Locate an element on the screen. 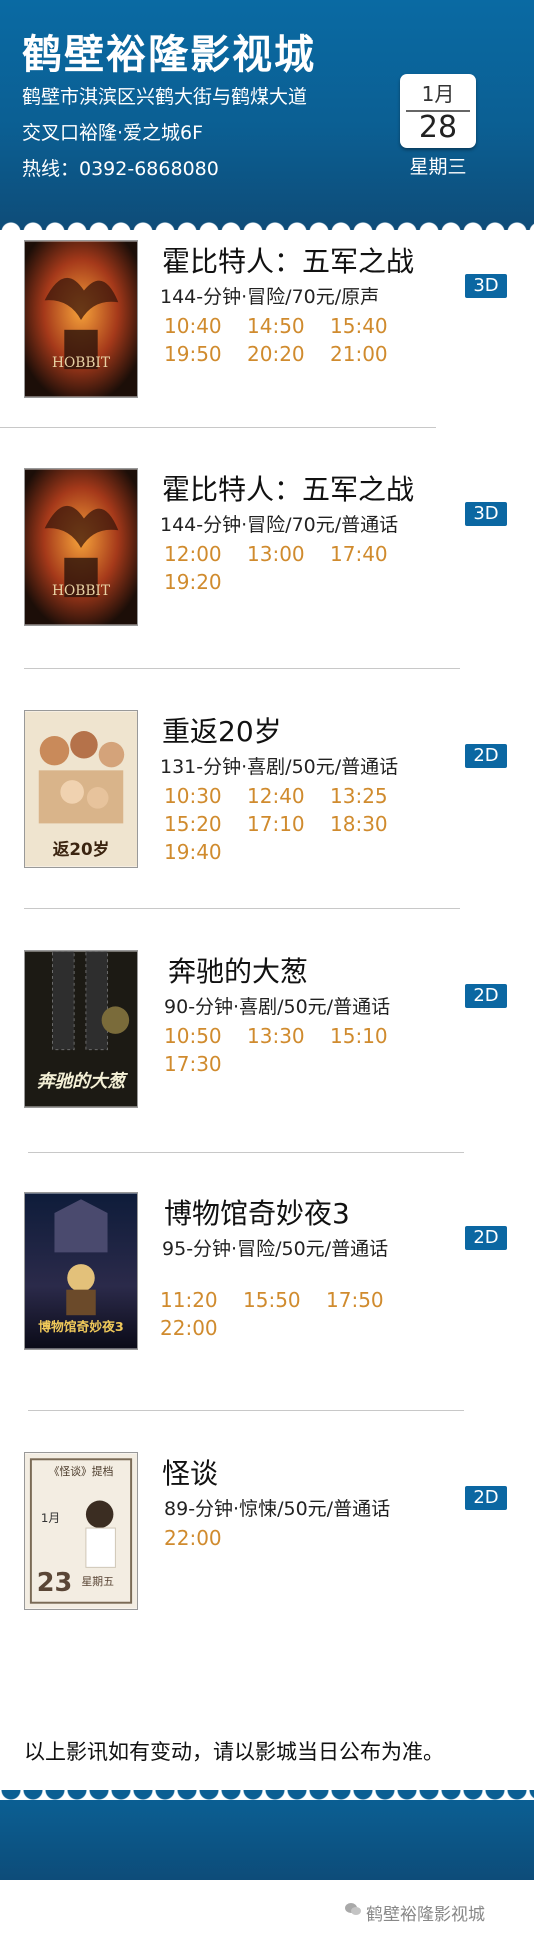 The width and height of the screenshot is (534, 1938). showtime: 21:00 is located at coordinates (371, 354).